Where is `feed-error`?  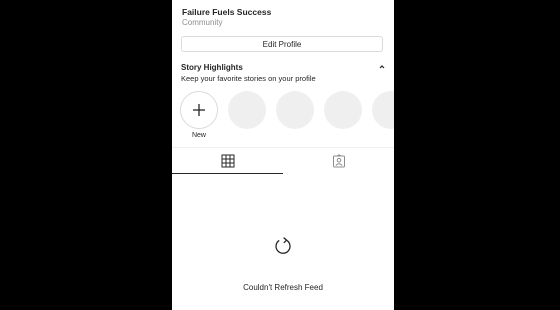 feed-error is located at coordinates (283, 248).